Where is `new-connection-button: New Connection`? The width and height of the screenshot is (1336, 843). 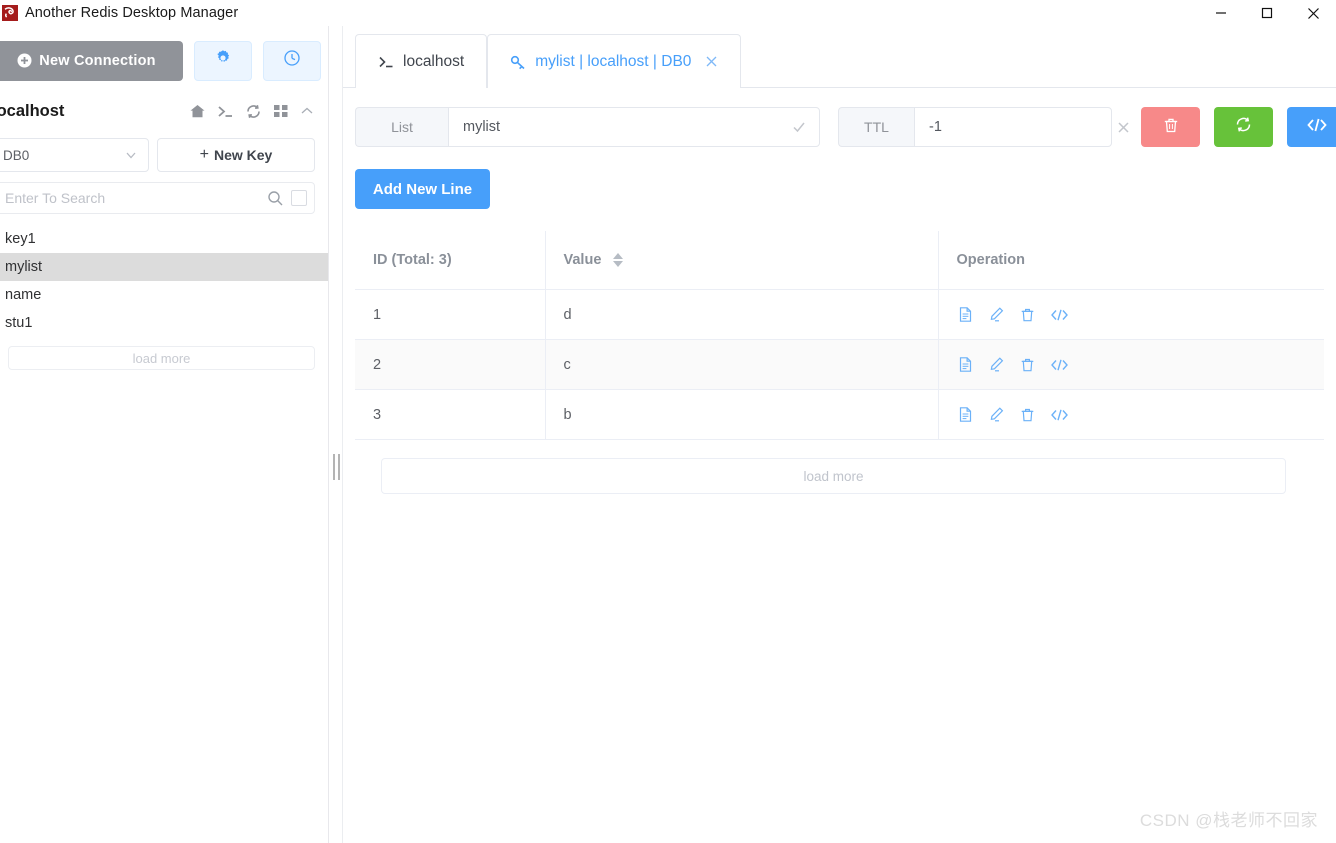 new-connection-button: New Connection is located at coordinates (91, 60).